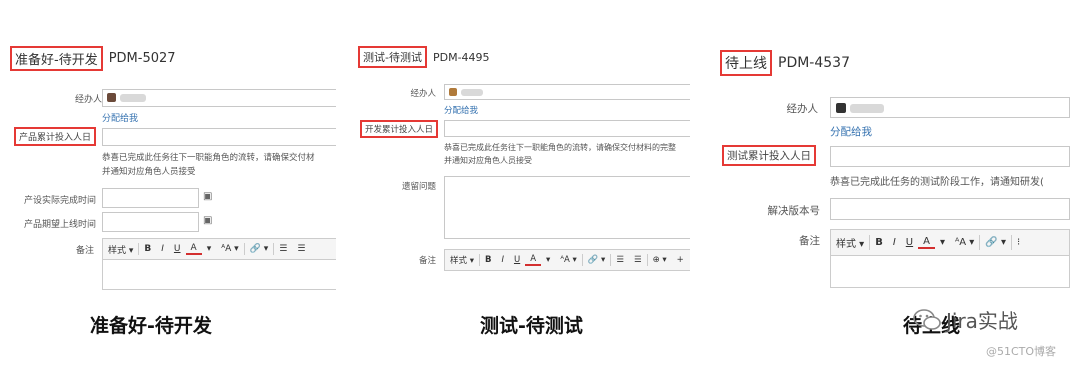  I want to click on message-line-1: 恭喜已完成此任务往下一职能角色的流转，请确保交付材料的完整, so click(560, 147).